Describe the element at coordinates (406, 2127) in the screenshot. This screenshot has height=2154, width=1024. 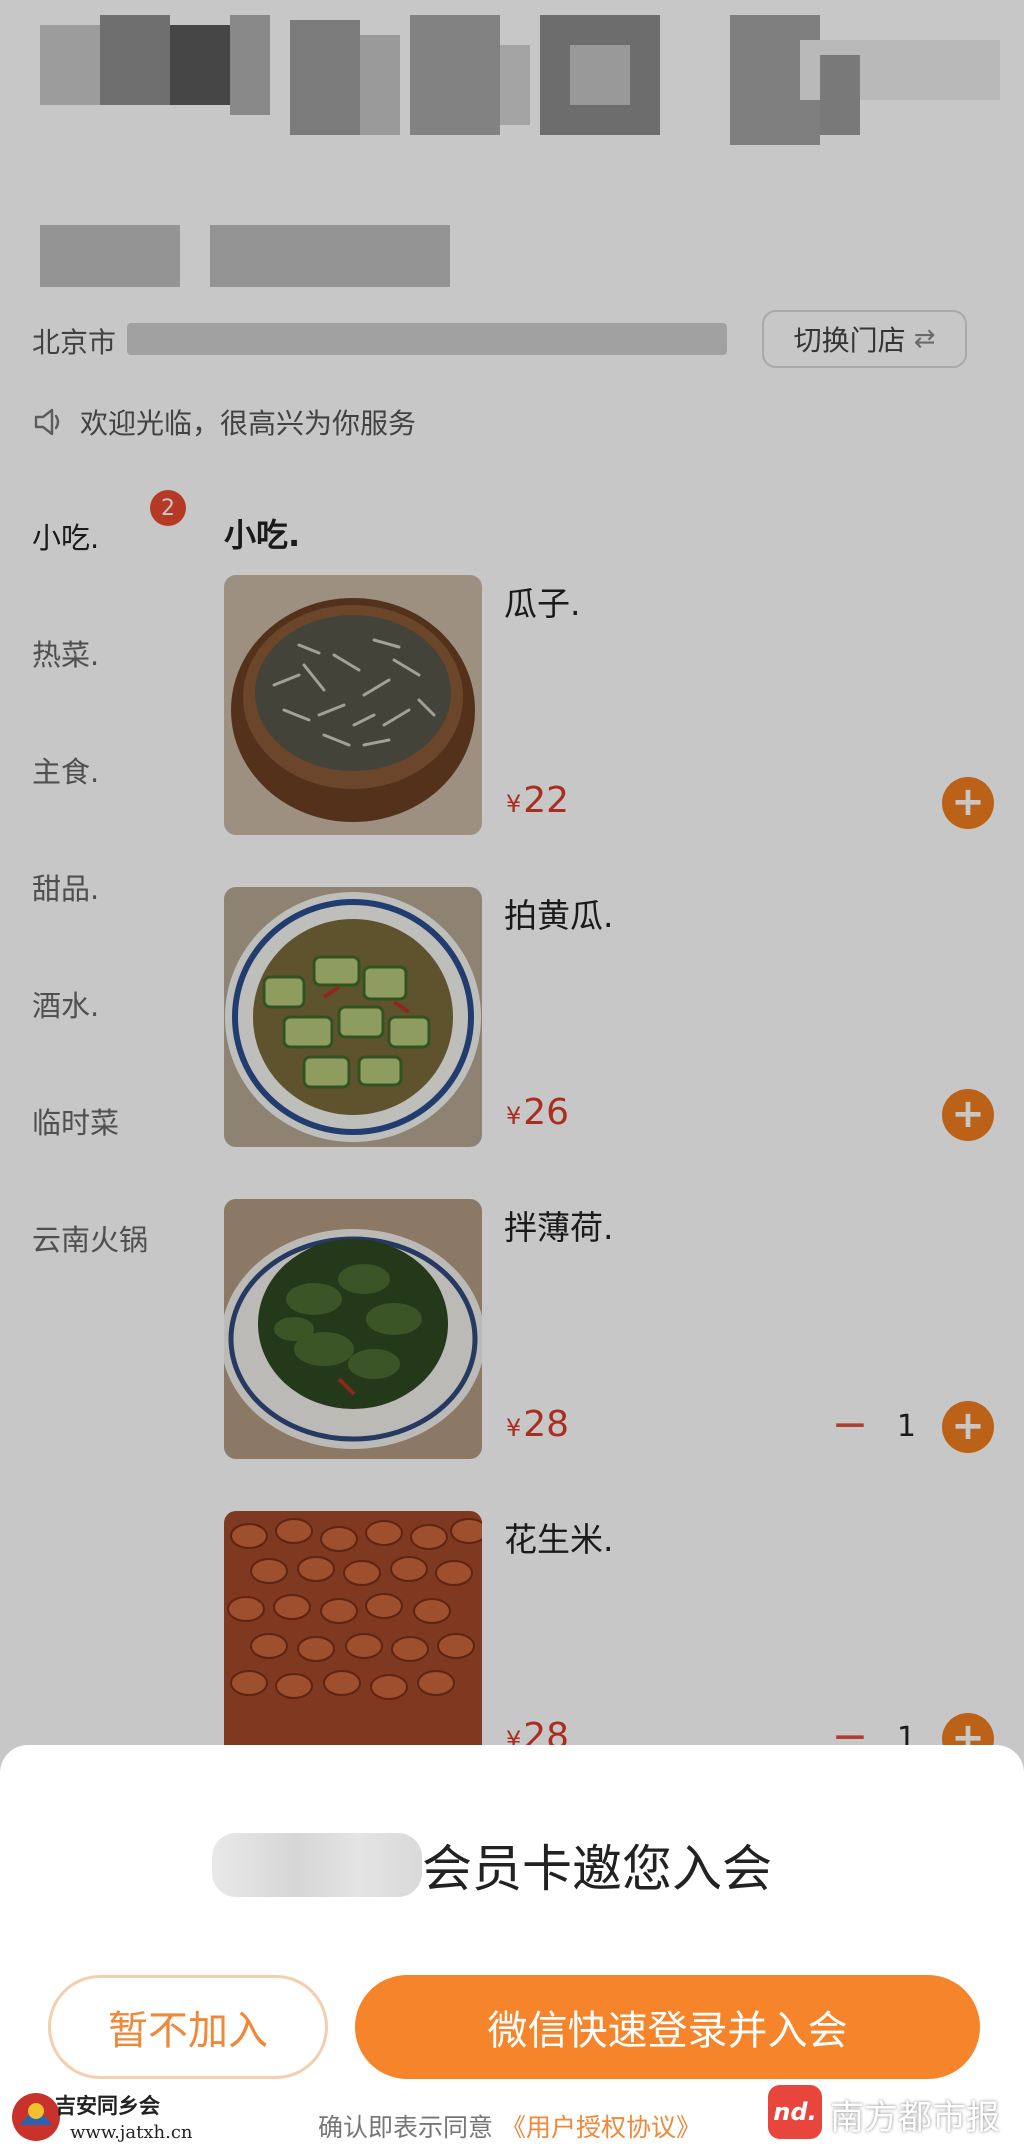
I see `agreement-prefix: 确认即表示同意` at that location.